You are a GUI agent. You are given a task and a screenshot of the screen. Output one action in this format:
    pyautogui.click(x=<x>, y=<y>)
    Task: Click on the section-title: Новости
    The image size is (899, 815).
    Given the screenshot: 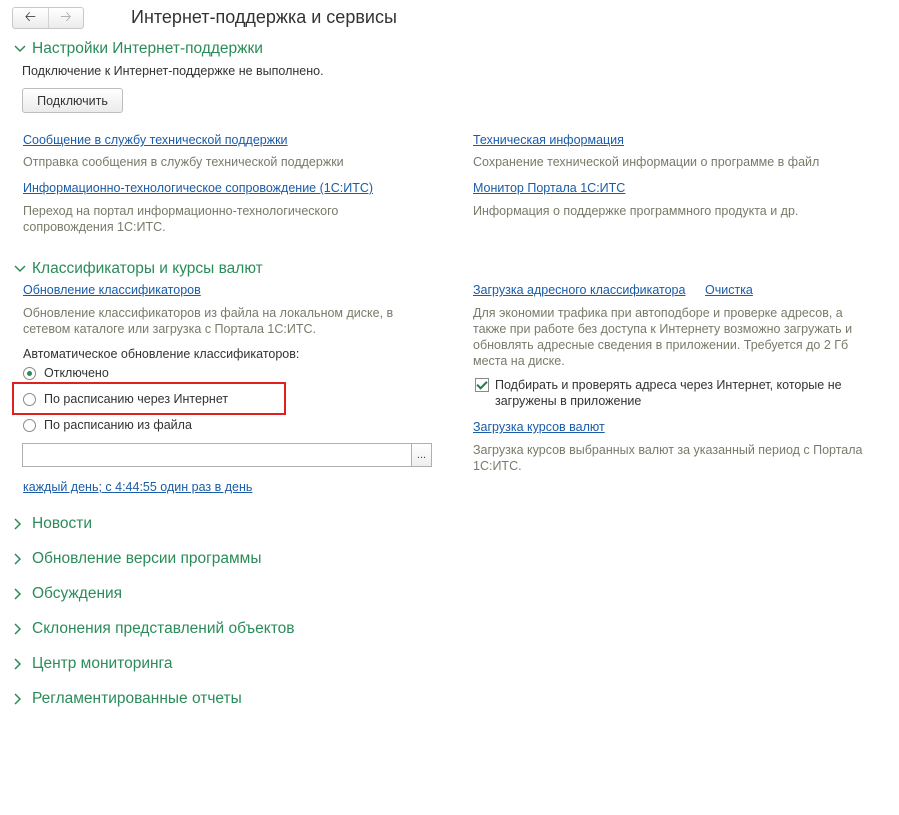 What is the action you would take?
    pyautogui.click(x=62, y=523)
    